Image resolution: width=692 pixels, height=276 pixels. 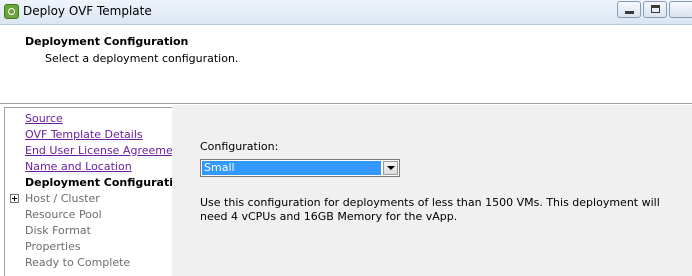 What do you see at coordinates (98, 151) in the screenshot?
I see `nav-item-eula: End User License Agreement` at bounding box center [98, 151].